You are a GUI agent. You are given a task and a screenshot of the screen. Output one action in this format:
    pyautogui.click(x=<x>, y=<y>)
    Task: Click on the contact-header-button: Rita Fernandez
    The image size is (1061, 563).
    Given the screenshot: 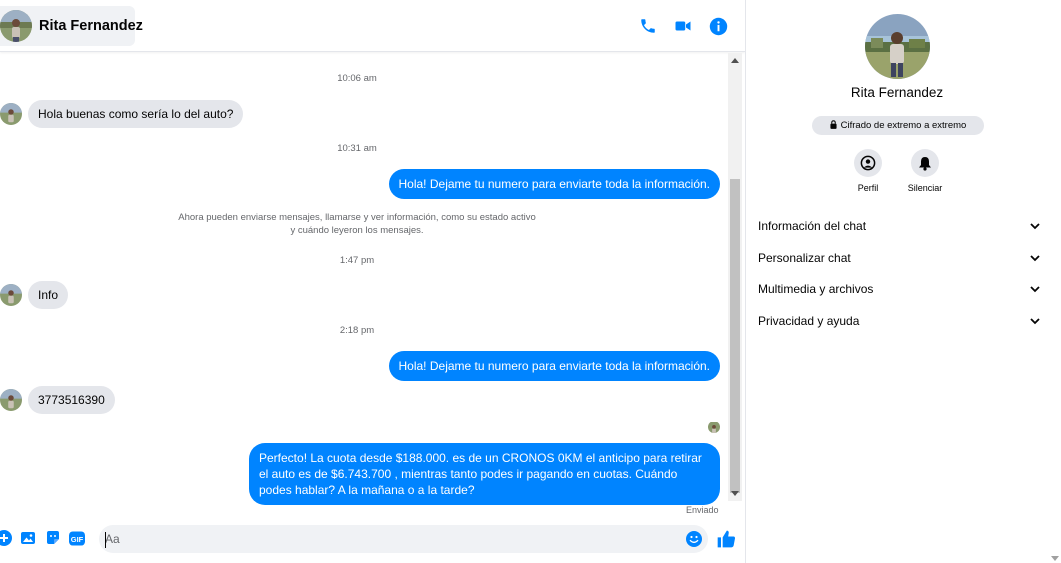 What is the action you would take?
    pyautogui.click(x=71, y=26)
    